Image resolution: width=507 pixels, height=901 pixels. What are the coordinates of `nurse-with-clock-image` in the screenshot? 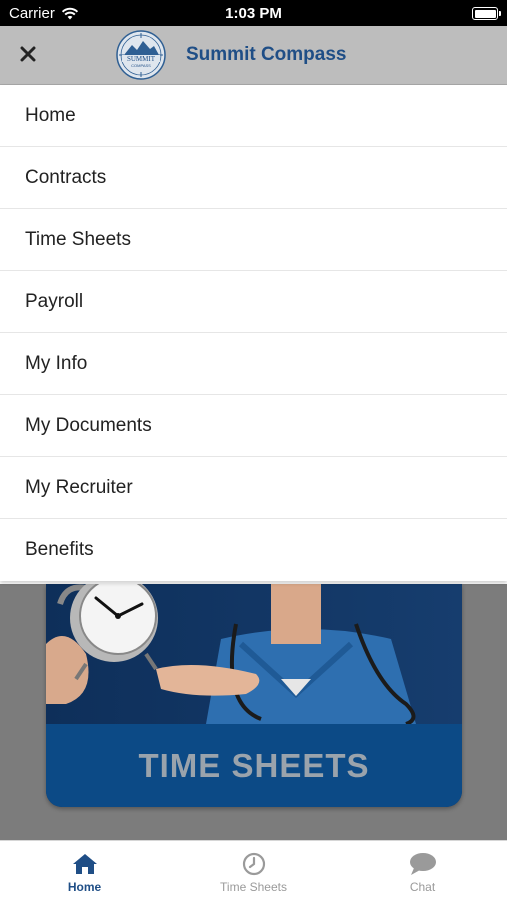 It's located at (254, 654).